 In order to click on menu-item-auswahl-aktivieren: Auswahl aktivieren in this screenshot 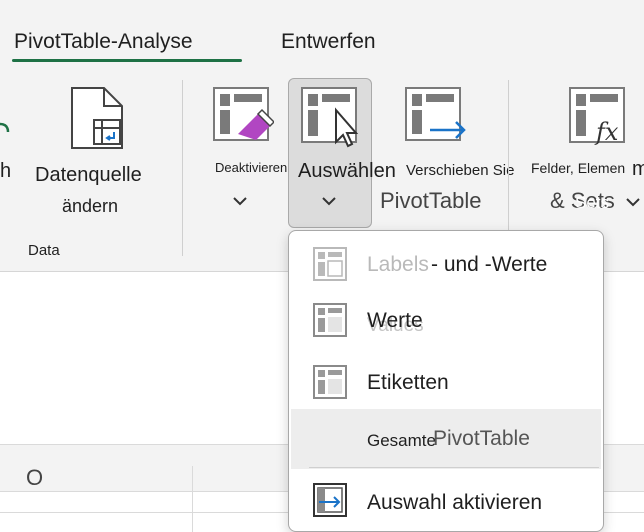, I will do `click(446, 503)`.